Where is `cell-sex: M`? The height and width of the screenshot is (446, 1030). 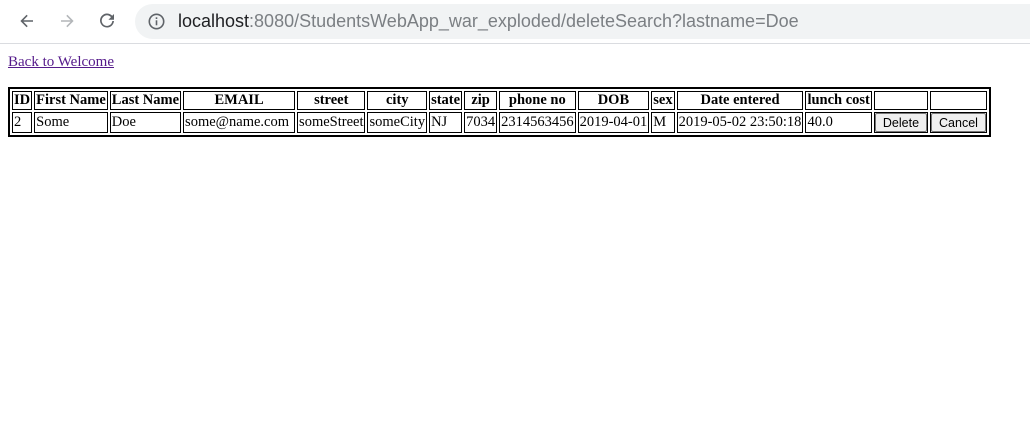
cell-sex: M is located at coordinates (663, 122).